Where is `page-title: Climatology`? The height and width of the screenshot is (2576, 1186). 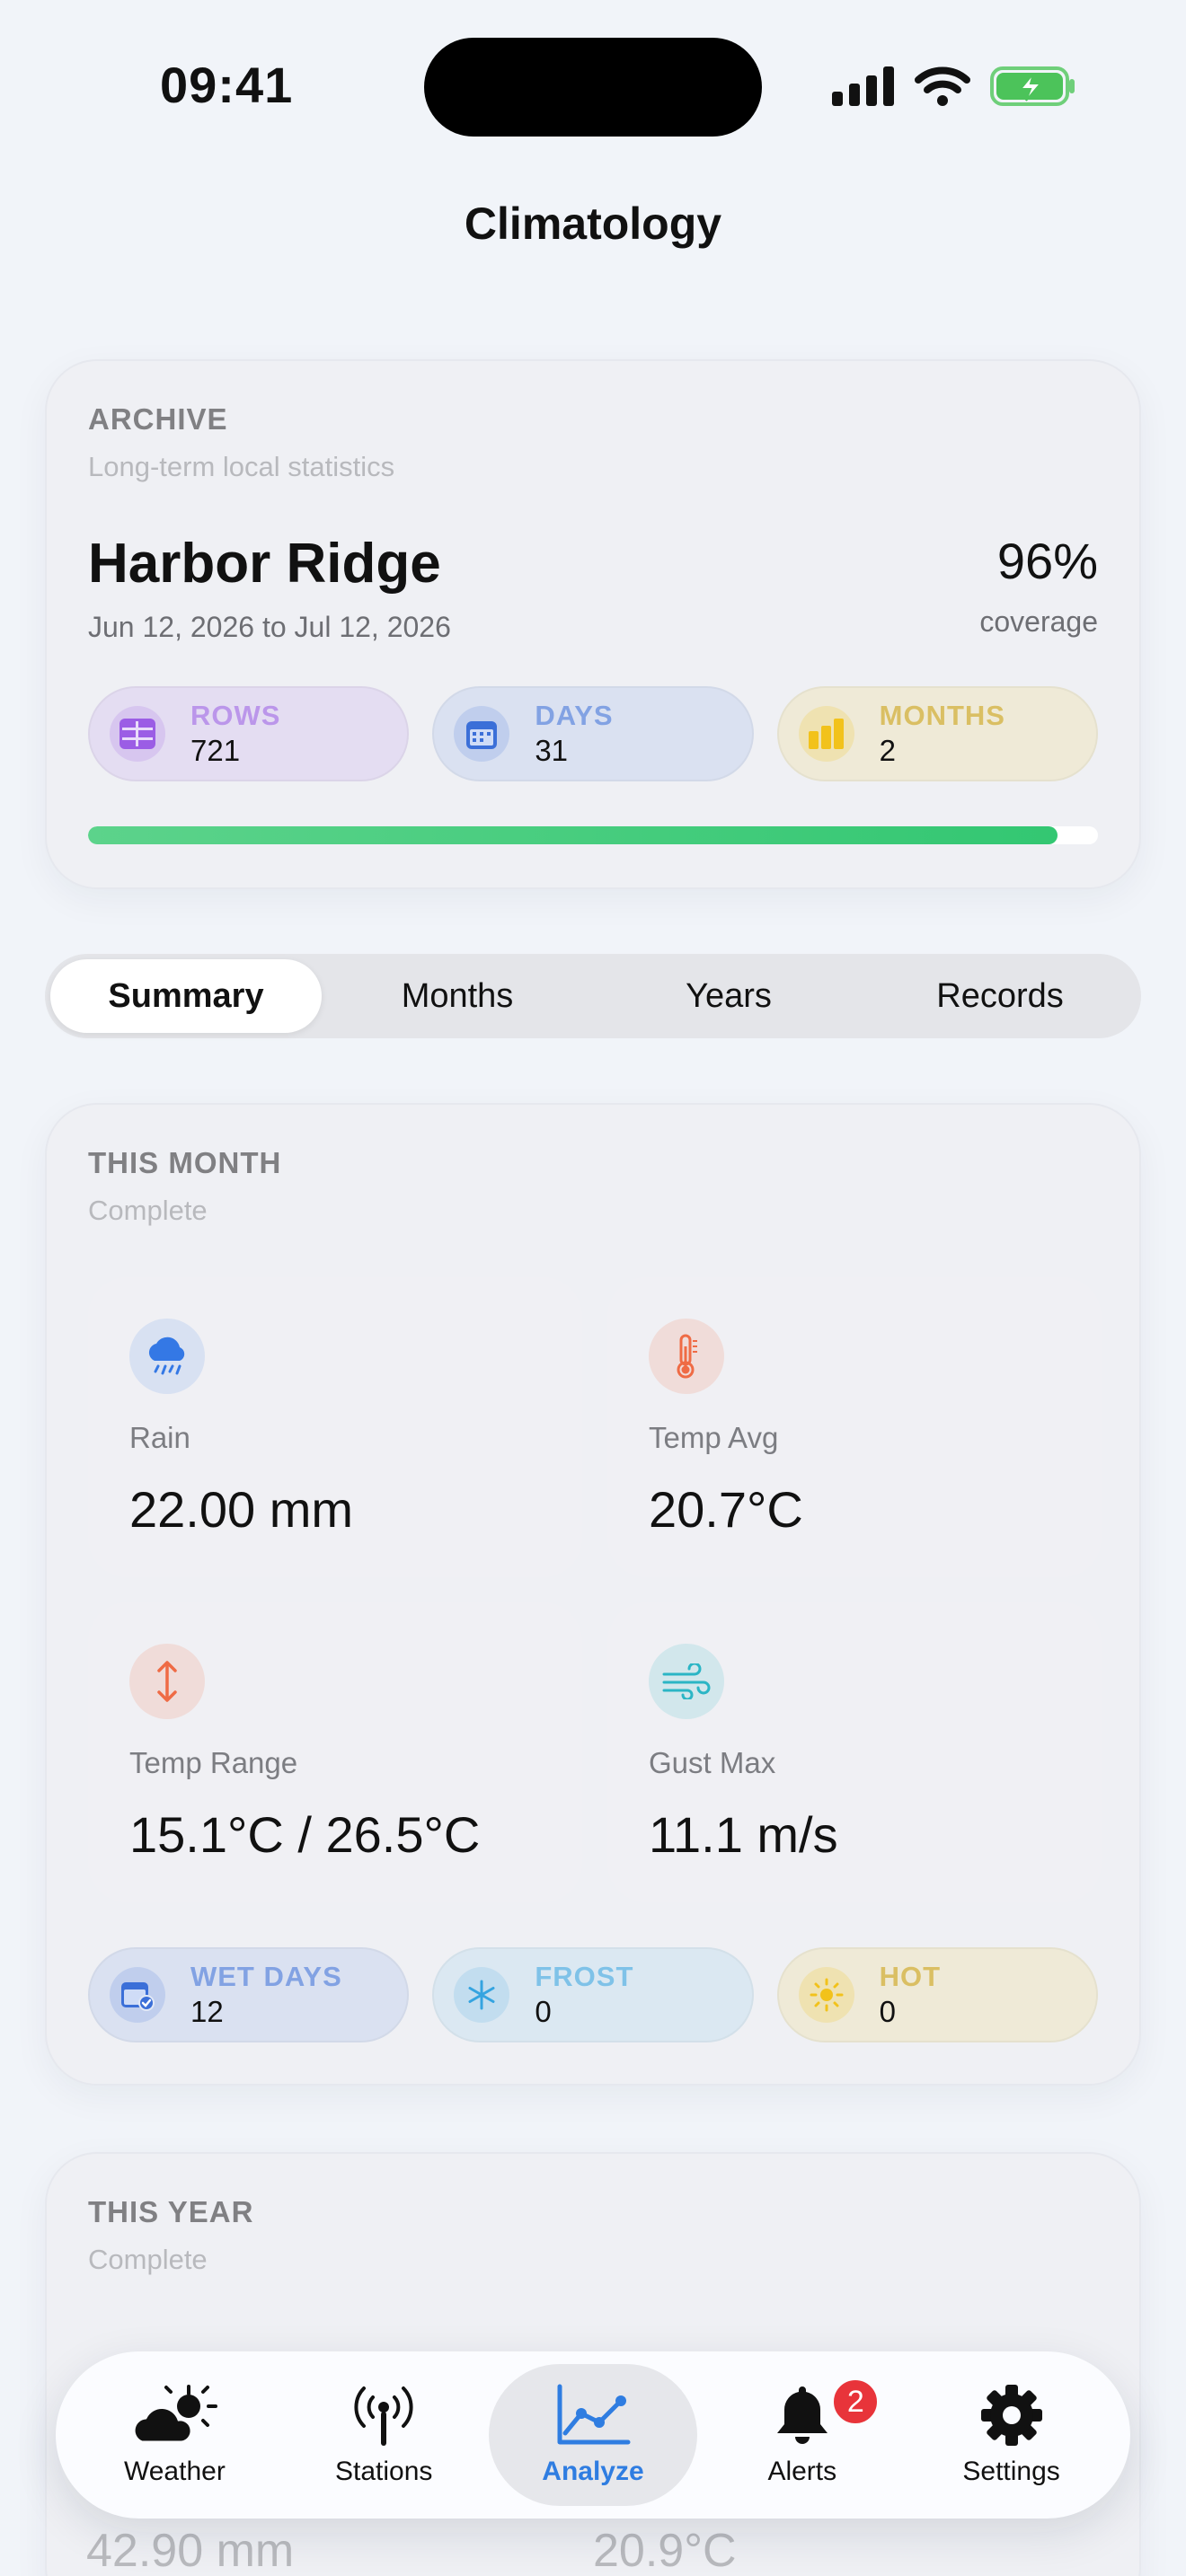 page-title: Climatology is located at coordinates (593, 223).